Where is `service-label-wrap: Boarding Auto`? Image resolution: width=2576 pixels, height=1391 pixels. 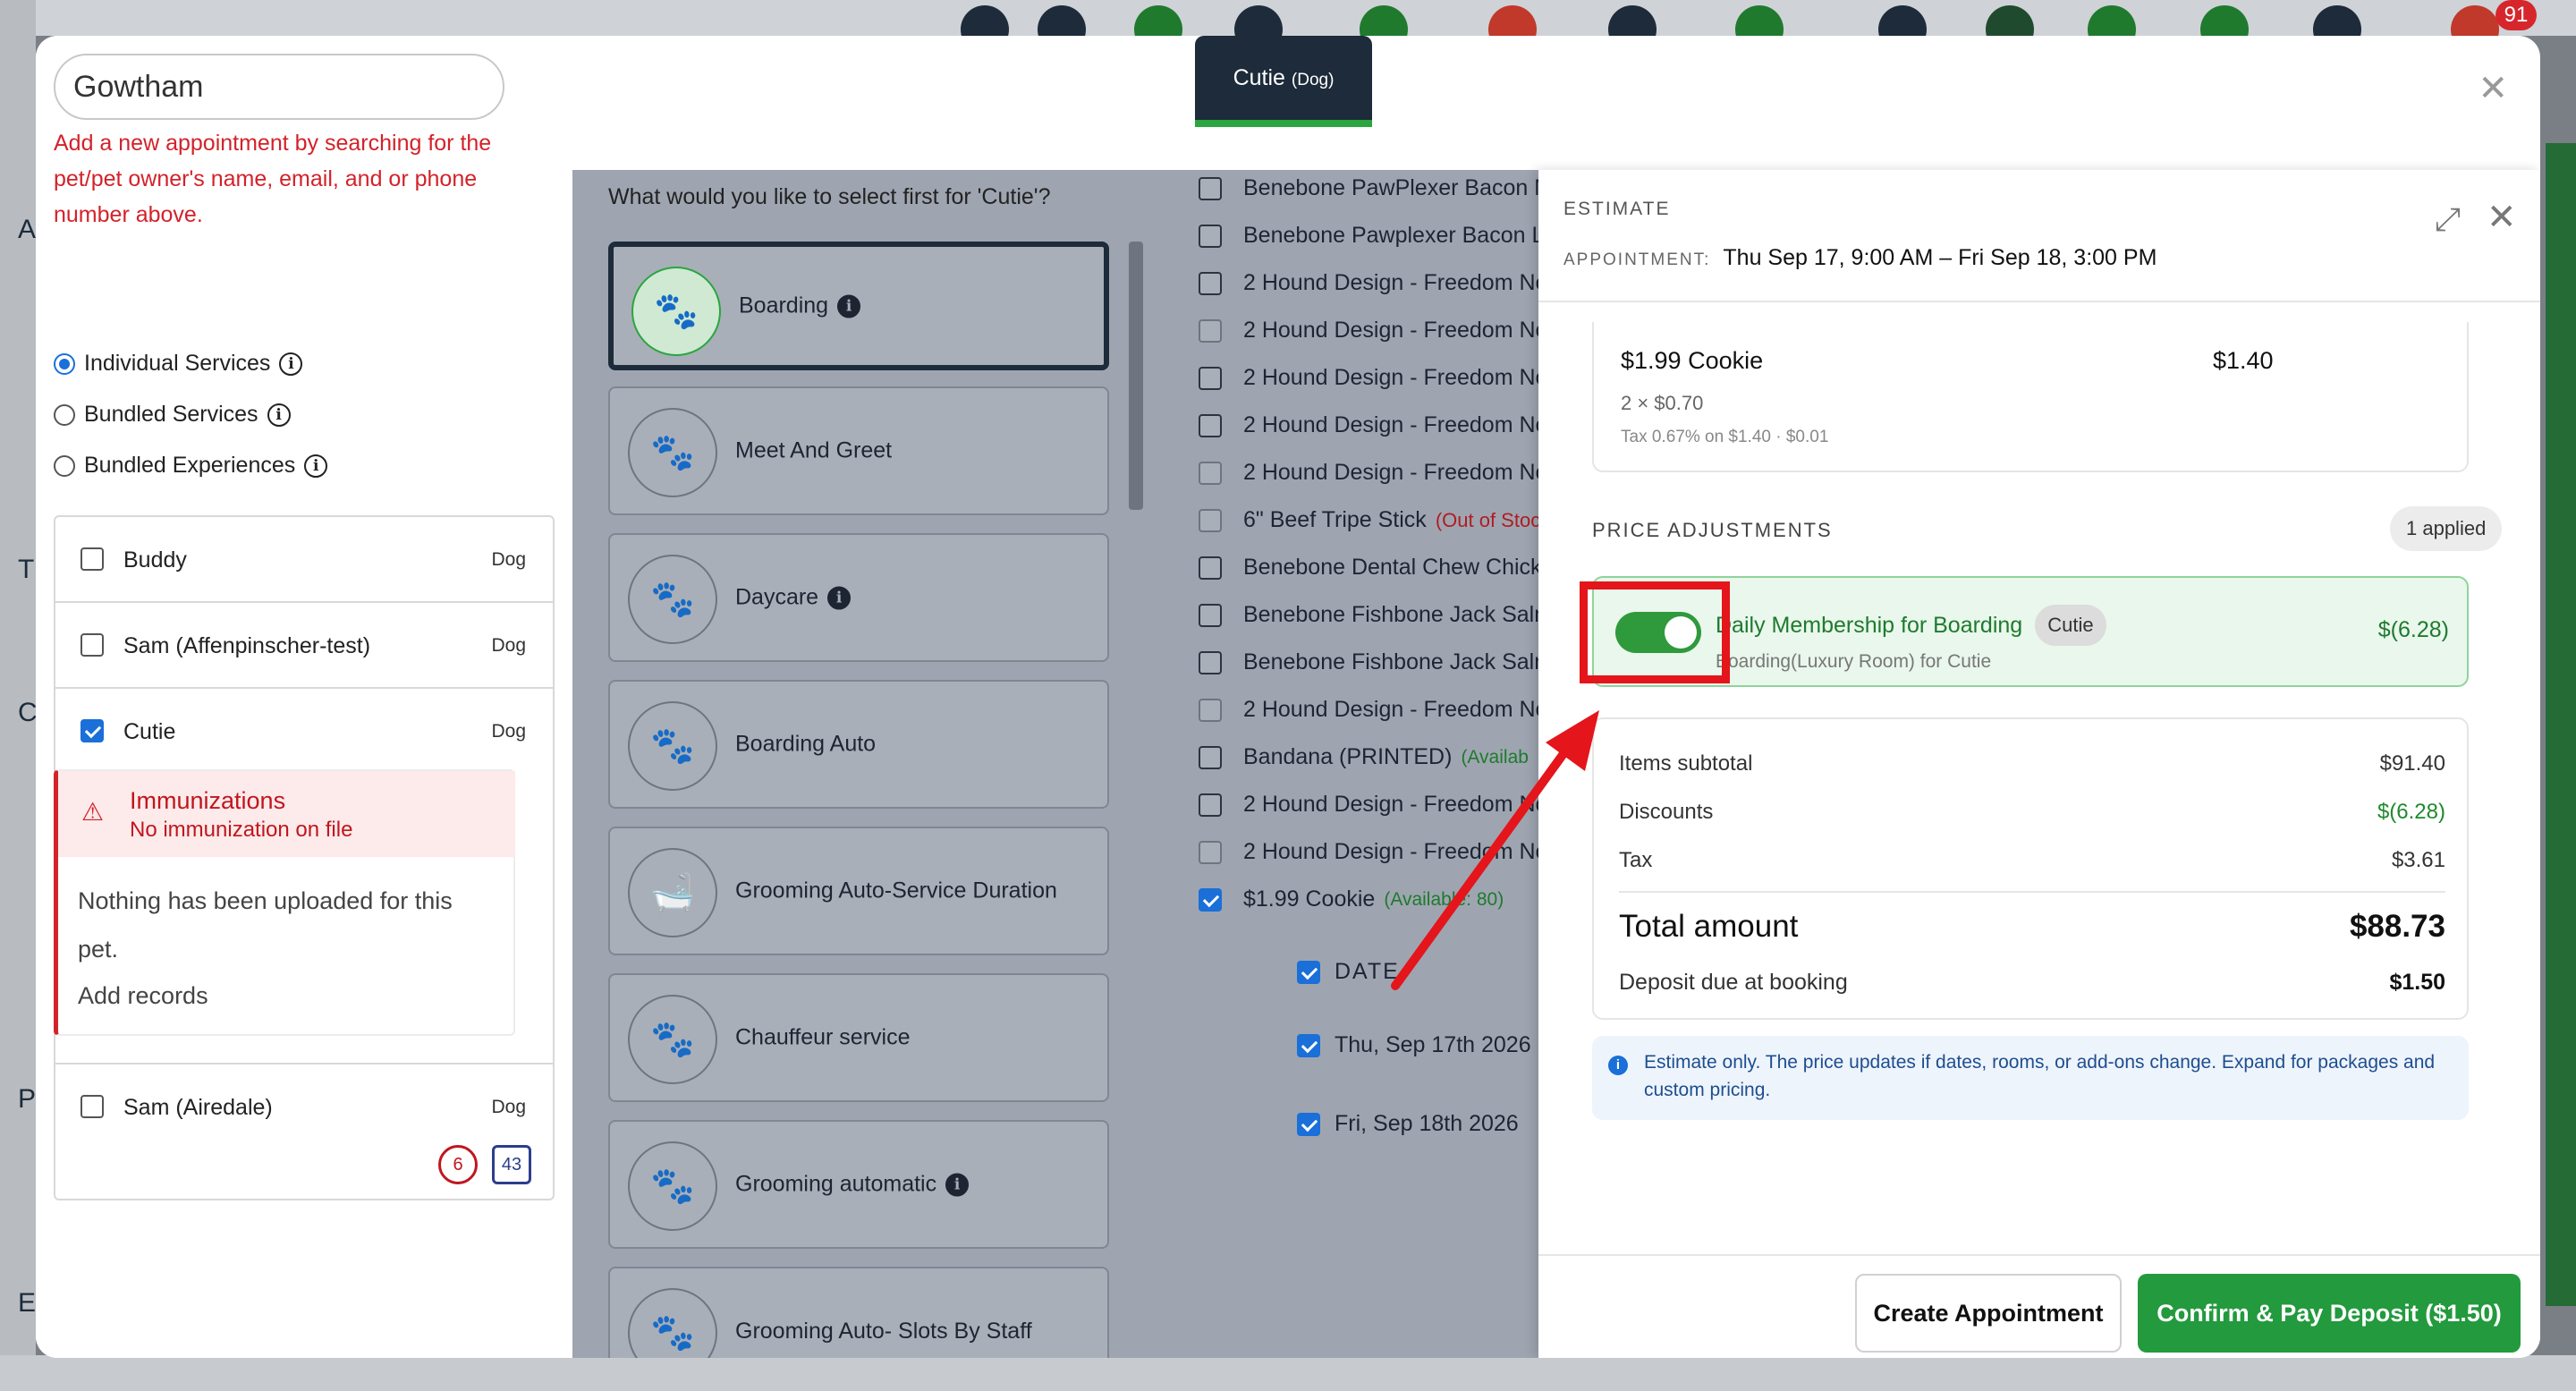
service-label-wrap: Boarding Auto is located at coordinates (805, 745).